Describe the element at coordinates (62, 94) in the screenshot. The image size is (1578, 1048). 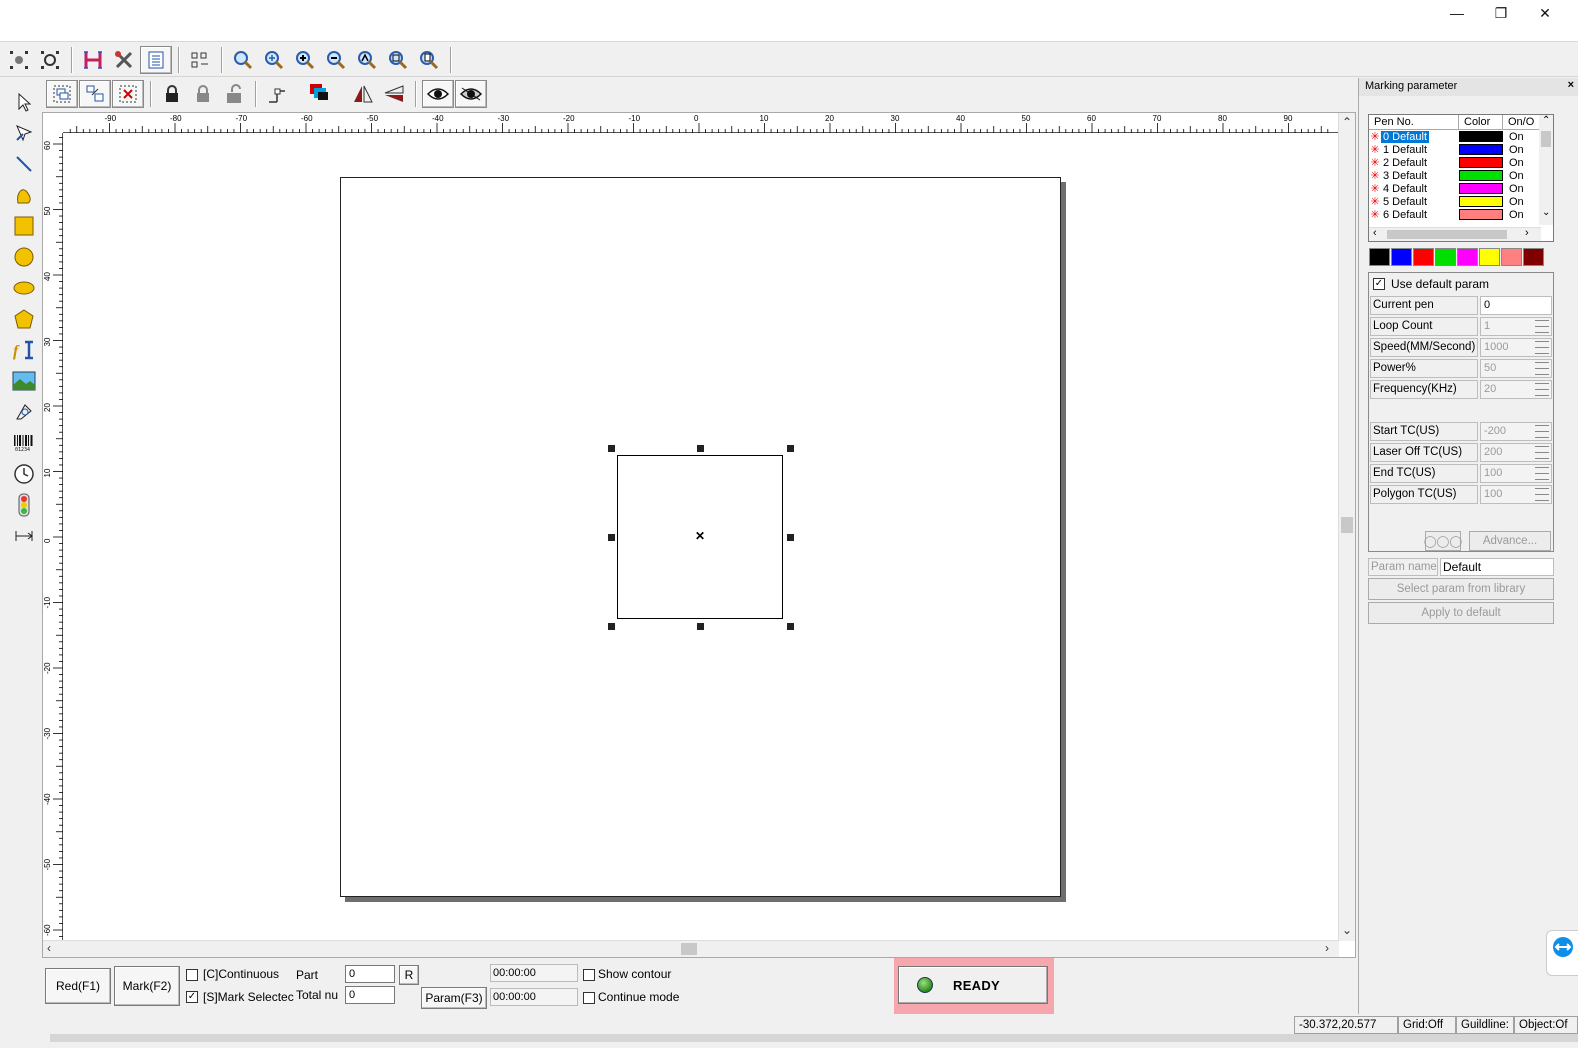
I see `group-icon` at that location.